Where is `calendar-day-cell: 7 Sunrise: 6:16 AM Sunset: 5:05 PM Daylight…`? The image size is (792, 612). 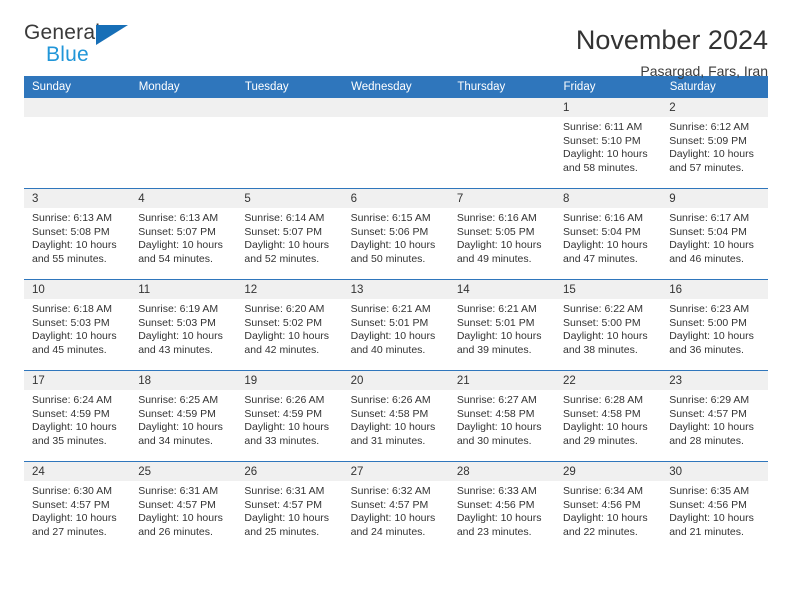 calendar-day-cell: 7 Sunrise: 6:16 AM Sunset: 5:05 PM Daylight… is located at coordinates (502, 234).